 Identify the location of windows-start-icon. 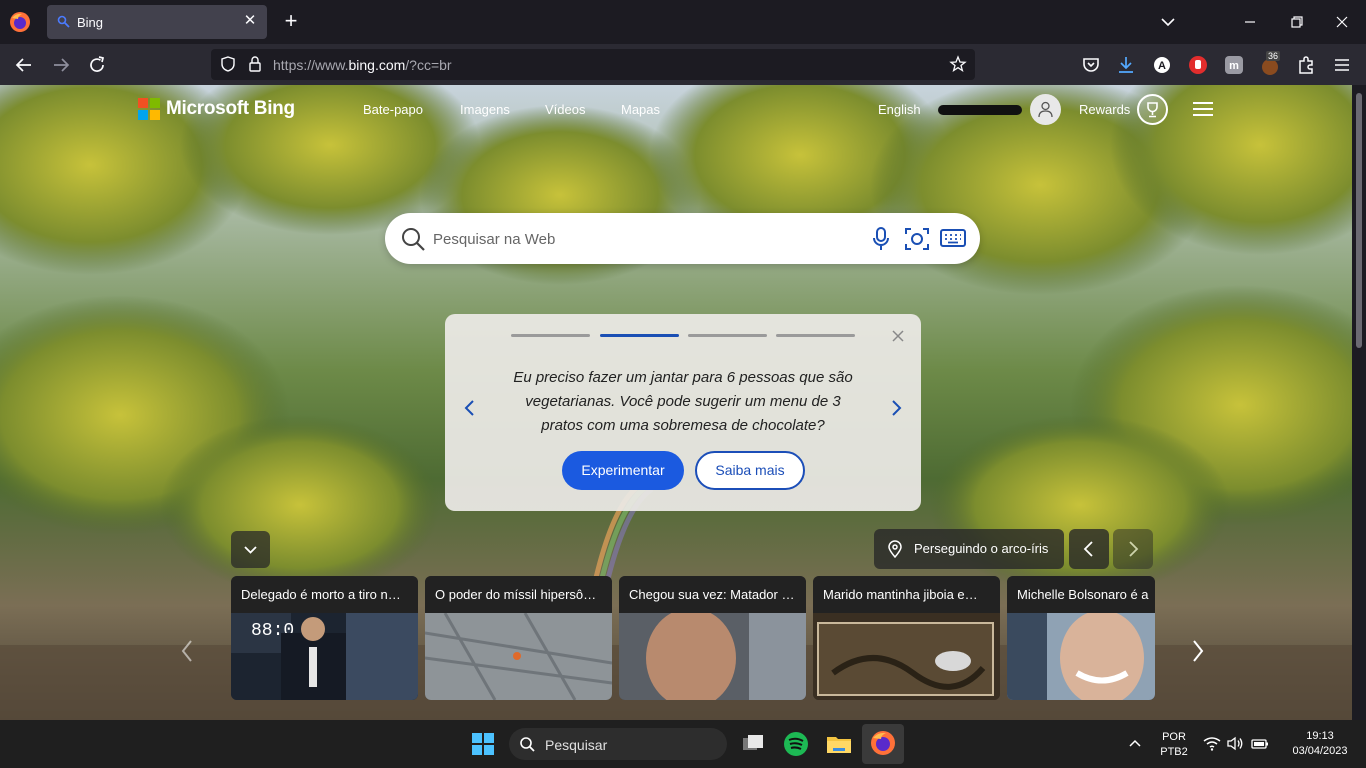
(483, 744).